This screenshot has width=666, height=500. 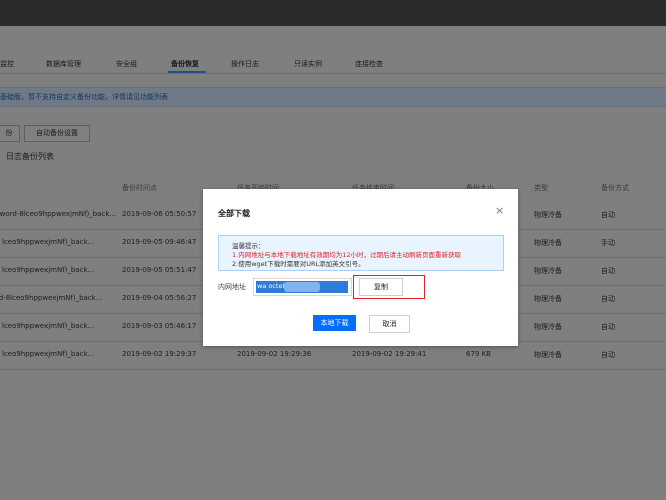 I want to click on row-backup-time: 2019-09-04 05:56:27, so click(x=159, y=298).